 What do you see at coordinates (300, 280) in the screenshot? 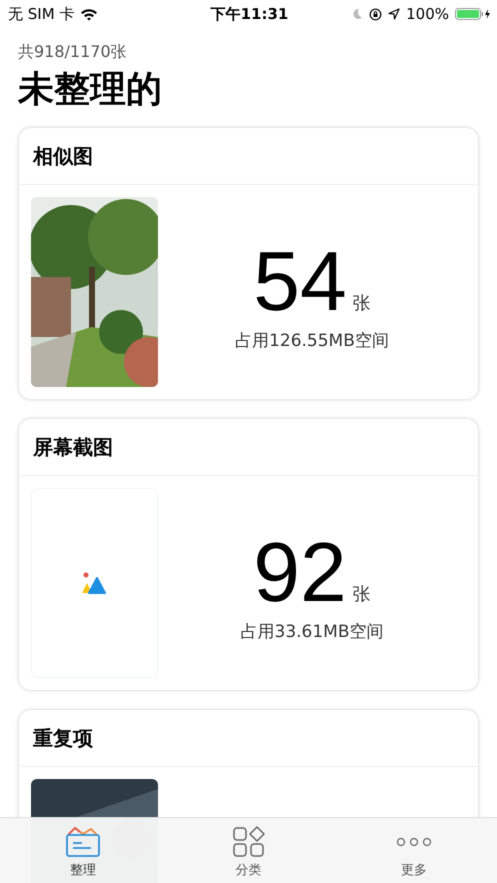
I see `photo-count-number: 54` at bounding box center [300, 280].